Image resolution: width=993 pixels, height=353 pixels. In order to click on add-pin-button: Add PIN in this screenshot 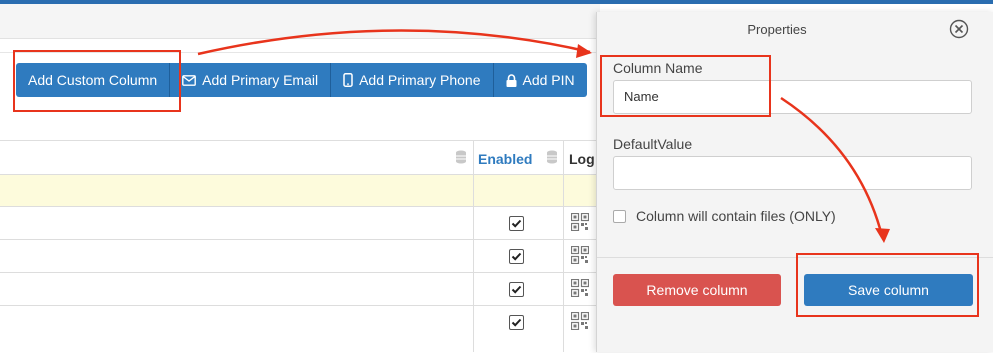, I will do `click(540, 80)`.